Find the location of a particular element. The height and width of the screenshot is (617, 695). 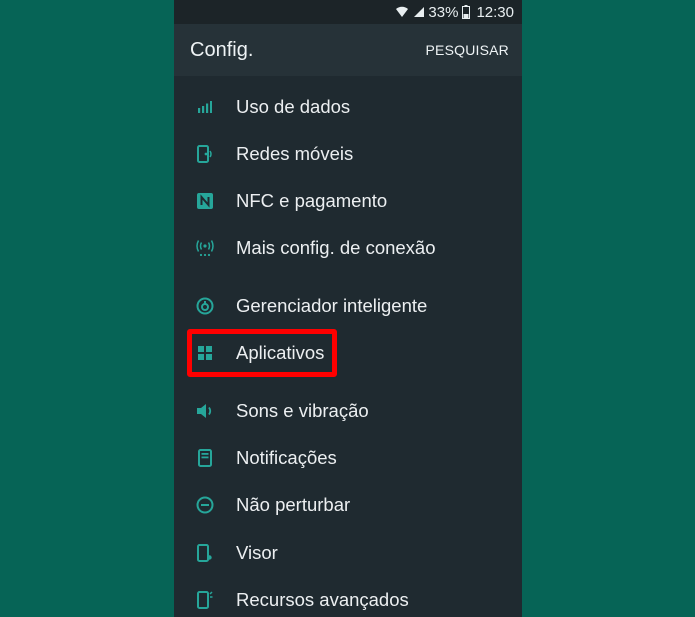

settings-item-do-not-disturb: Não perturbar is located at coordinates (348, 505).